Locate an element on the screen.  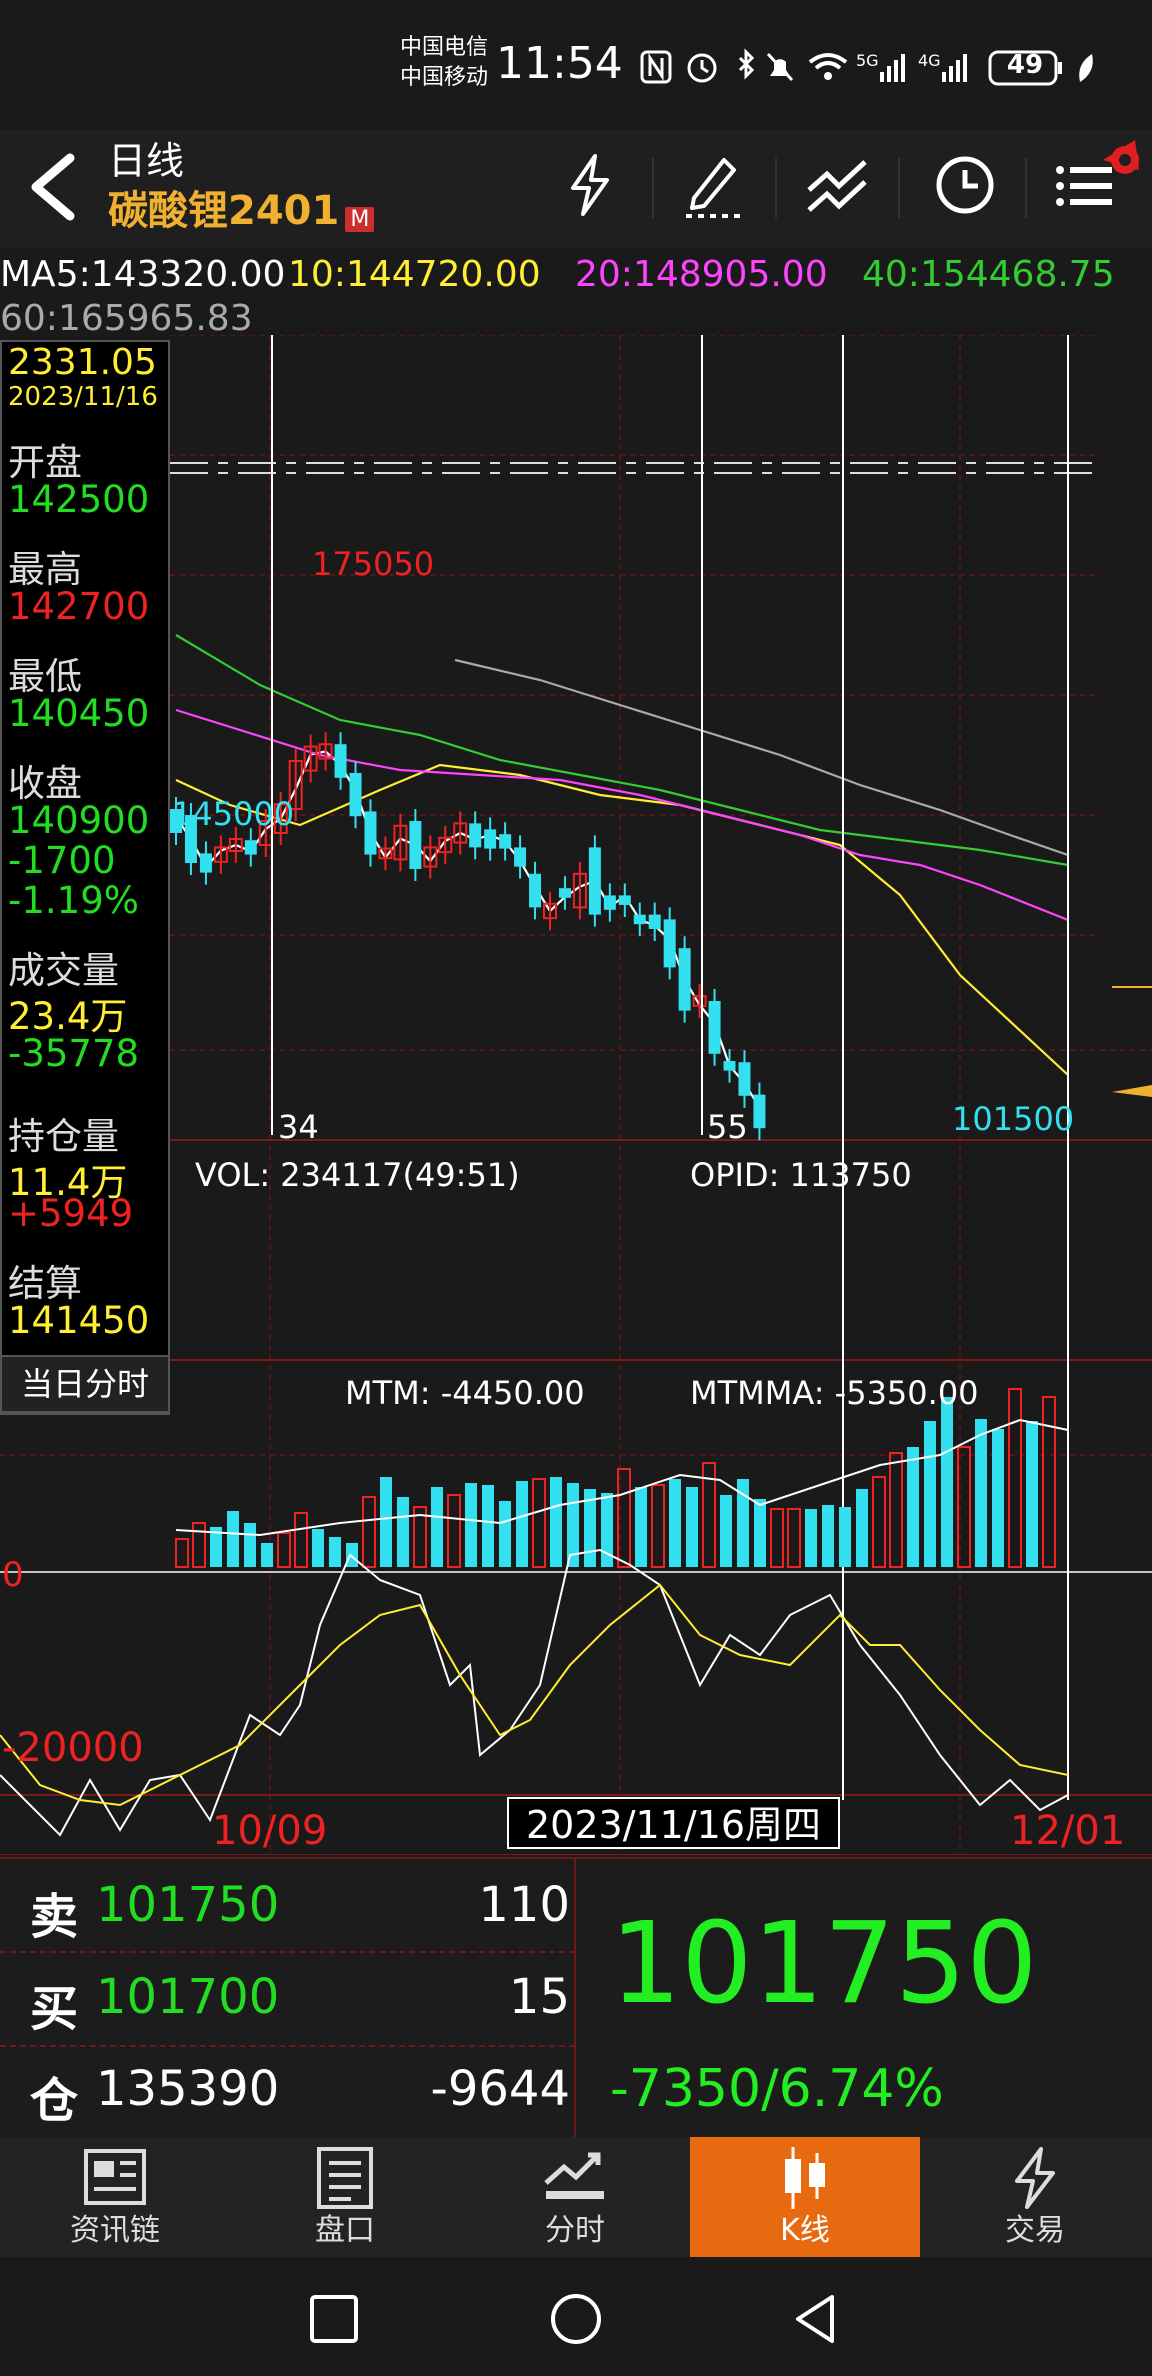
status-time: 11:54 is located at coordinates (559, 63).